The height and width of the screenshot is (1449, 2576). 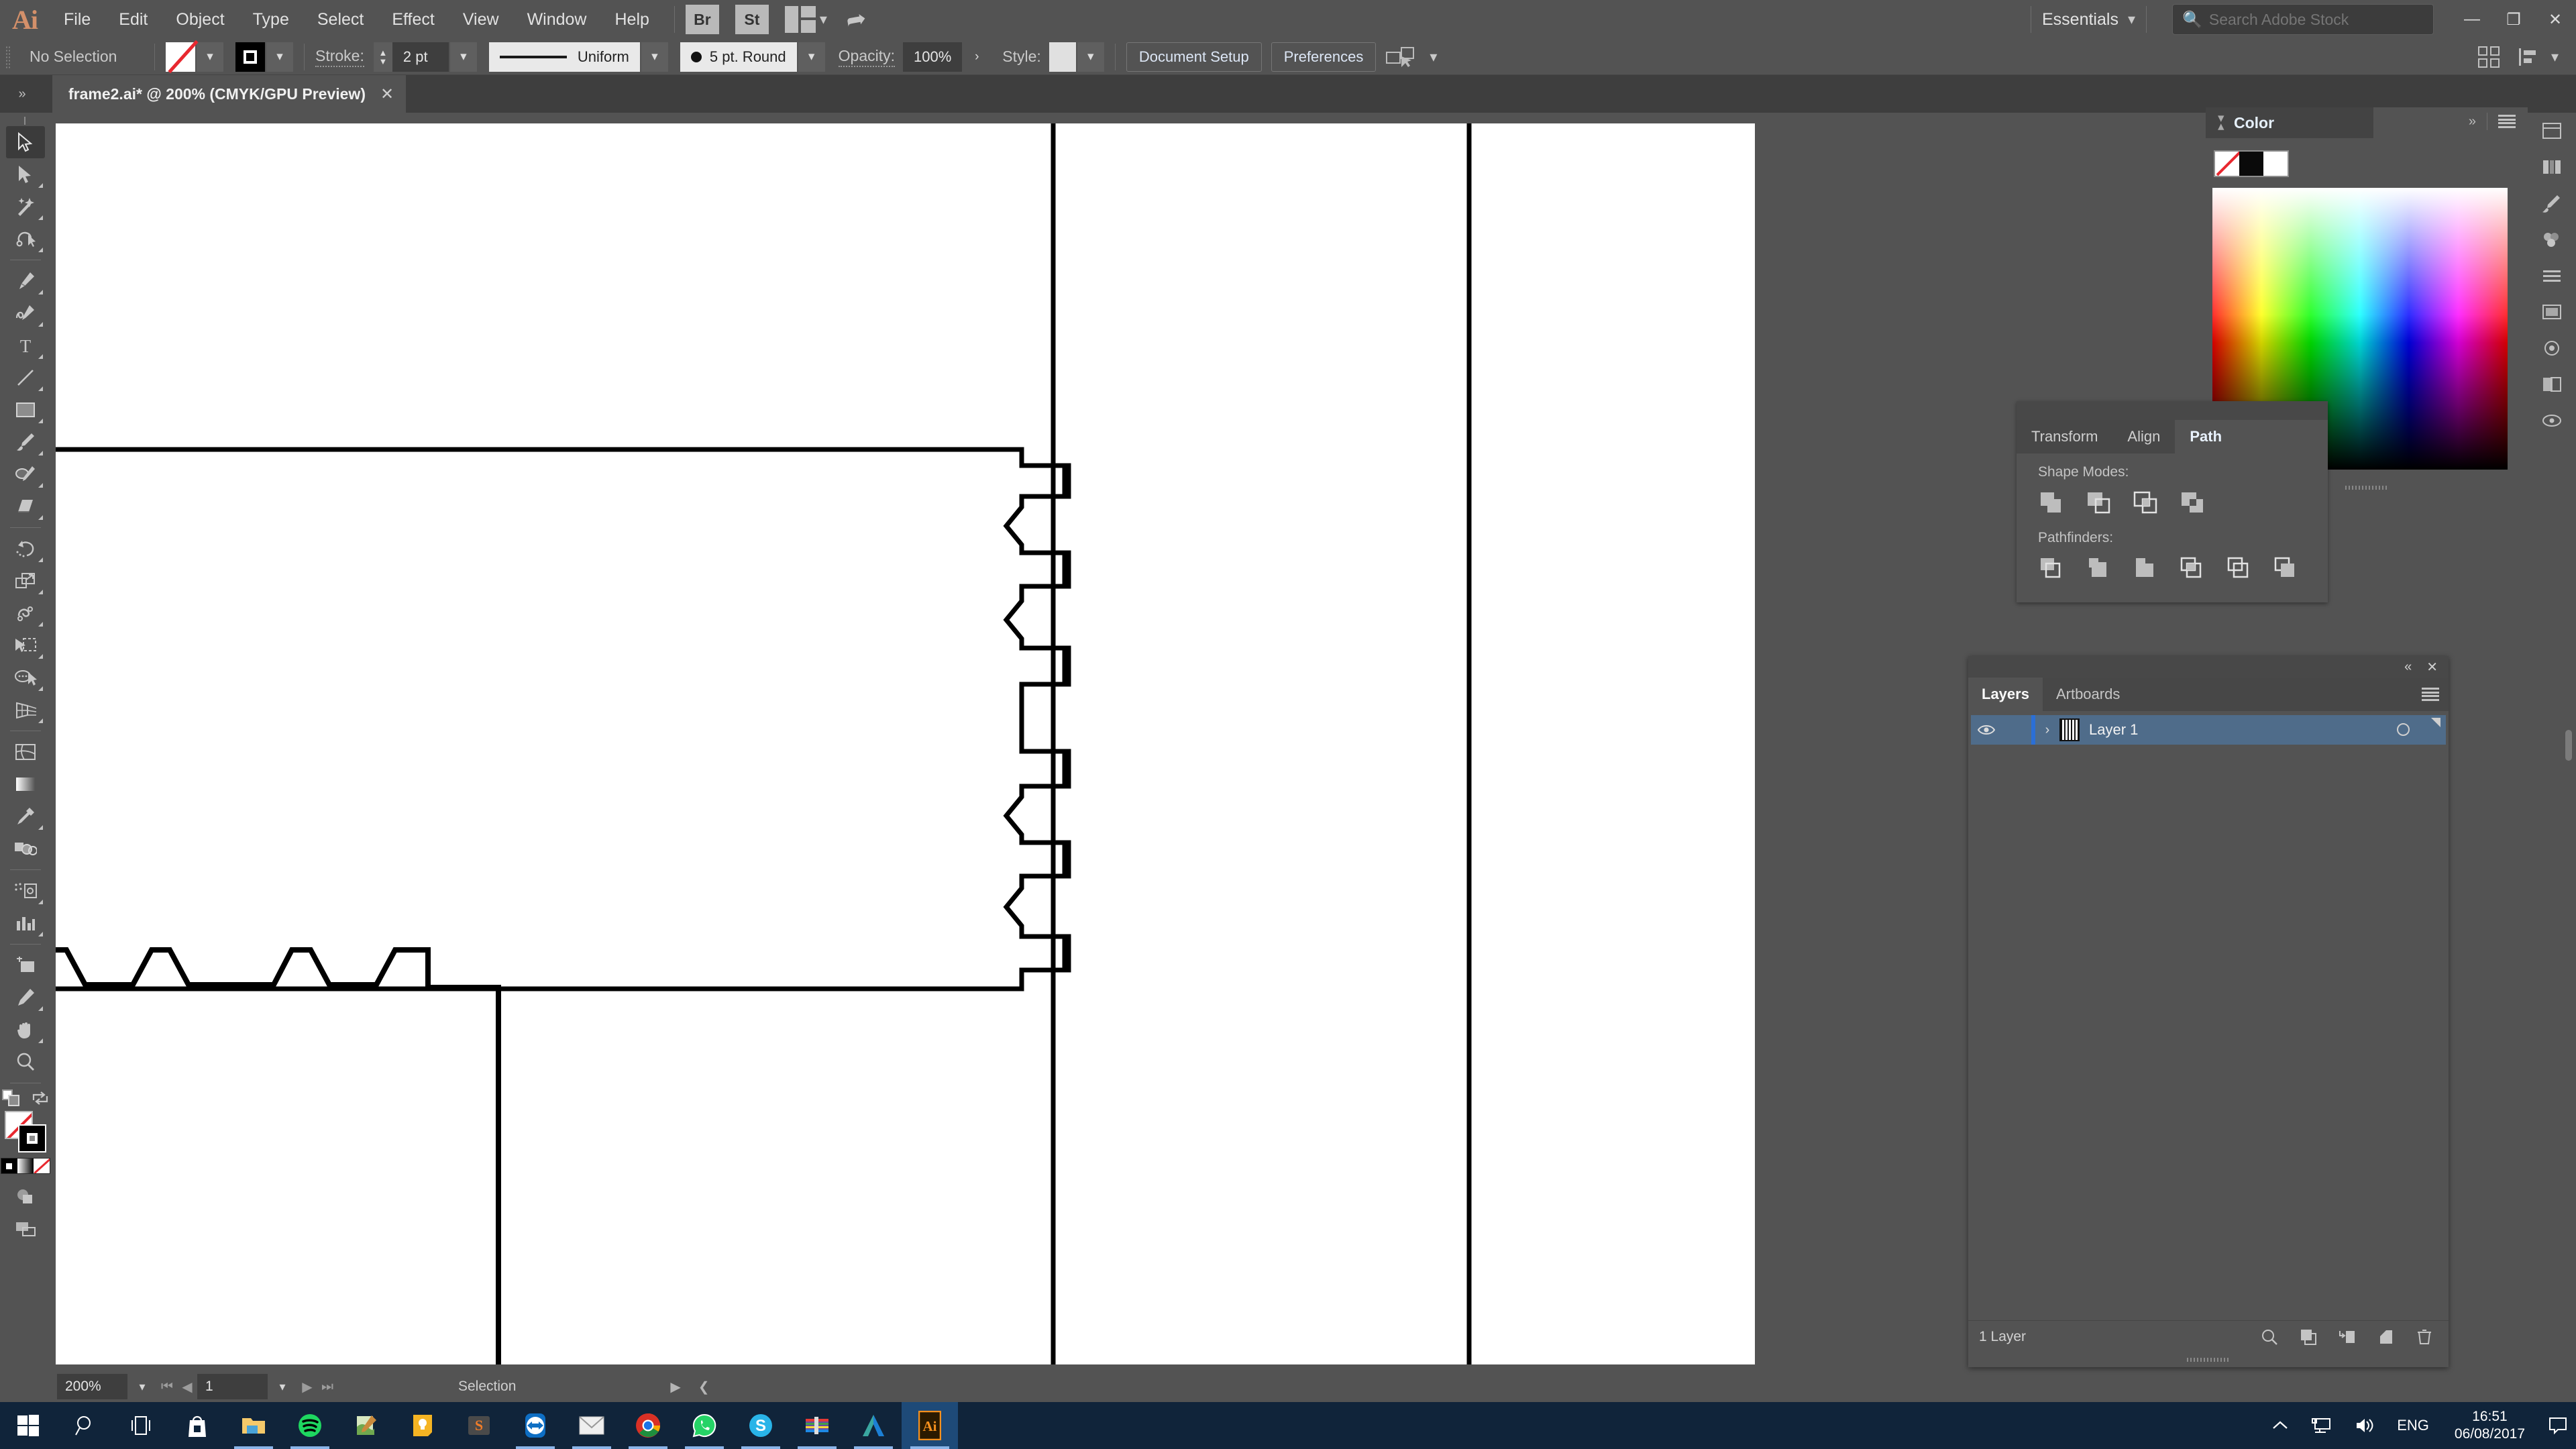 What do you see at coordinates (557, 19) in the screenshot?
I see `menu-window: Window` at bounding box center [557, 19].